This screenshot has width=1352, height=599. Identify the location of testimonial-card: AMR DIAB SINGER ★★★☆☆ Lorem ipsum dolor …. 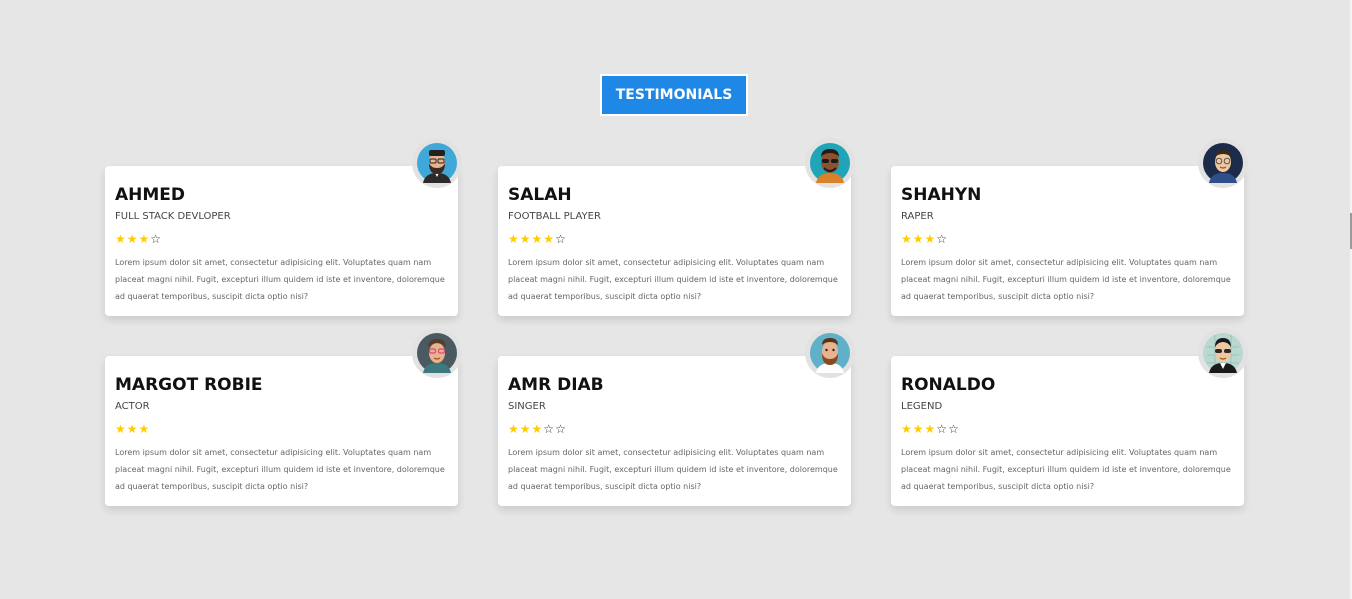
(676, 417).